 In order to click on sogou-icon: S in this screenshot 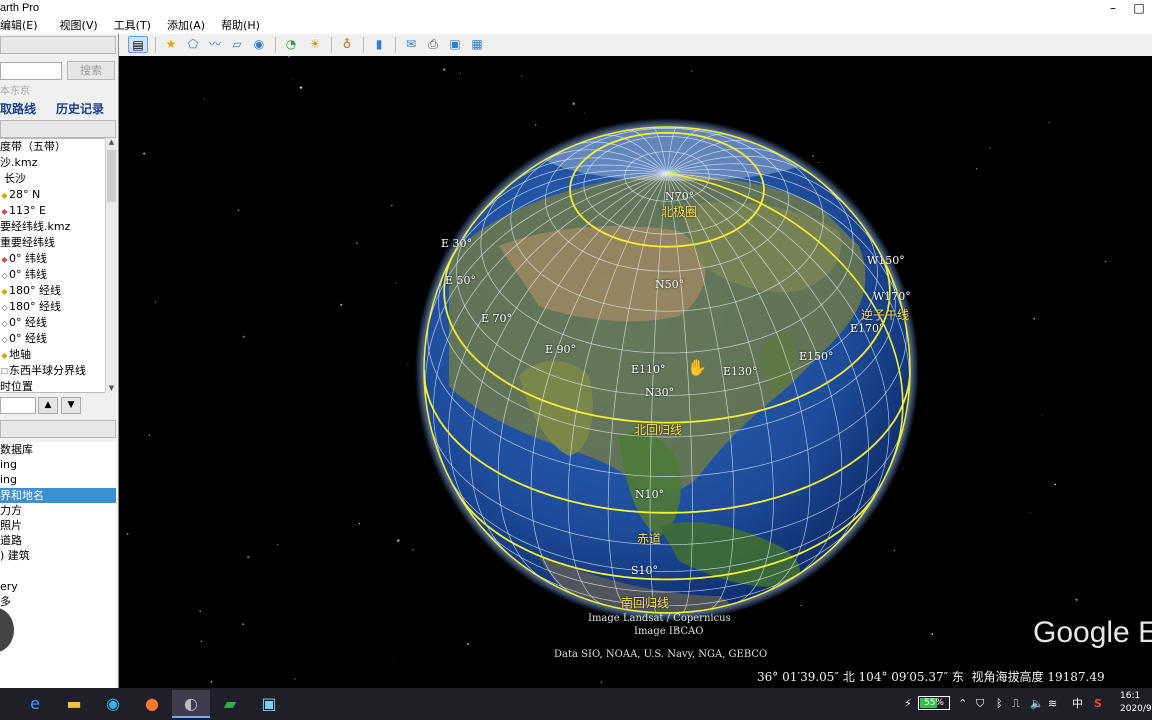, I will do `click(1098, 704)`.